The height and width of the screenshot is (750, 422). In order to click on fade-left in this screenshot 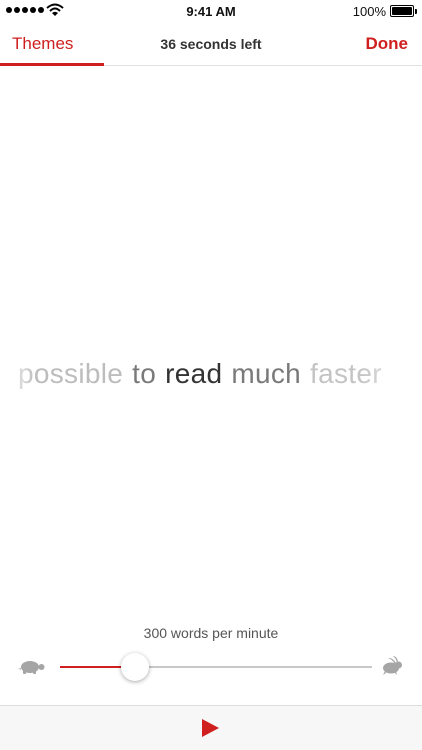, I will do `click(18, 376)`.